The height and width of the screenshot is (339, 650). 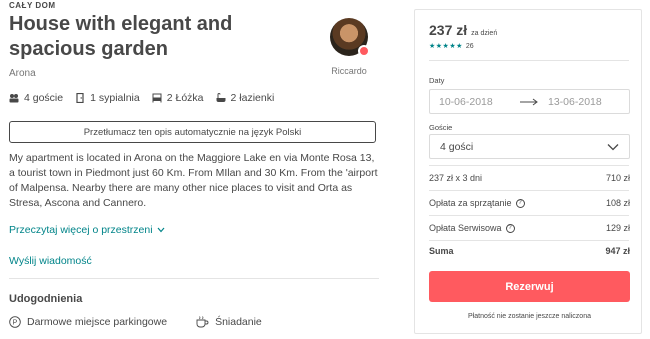 What do you see at coordinates (617, 203) in the screenshot?
I see `price-line-amount: 108 zł` at bounding box center [617, 203].